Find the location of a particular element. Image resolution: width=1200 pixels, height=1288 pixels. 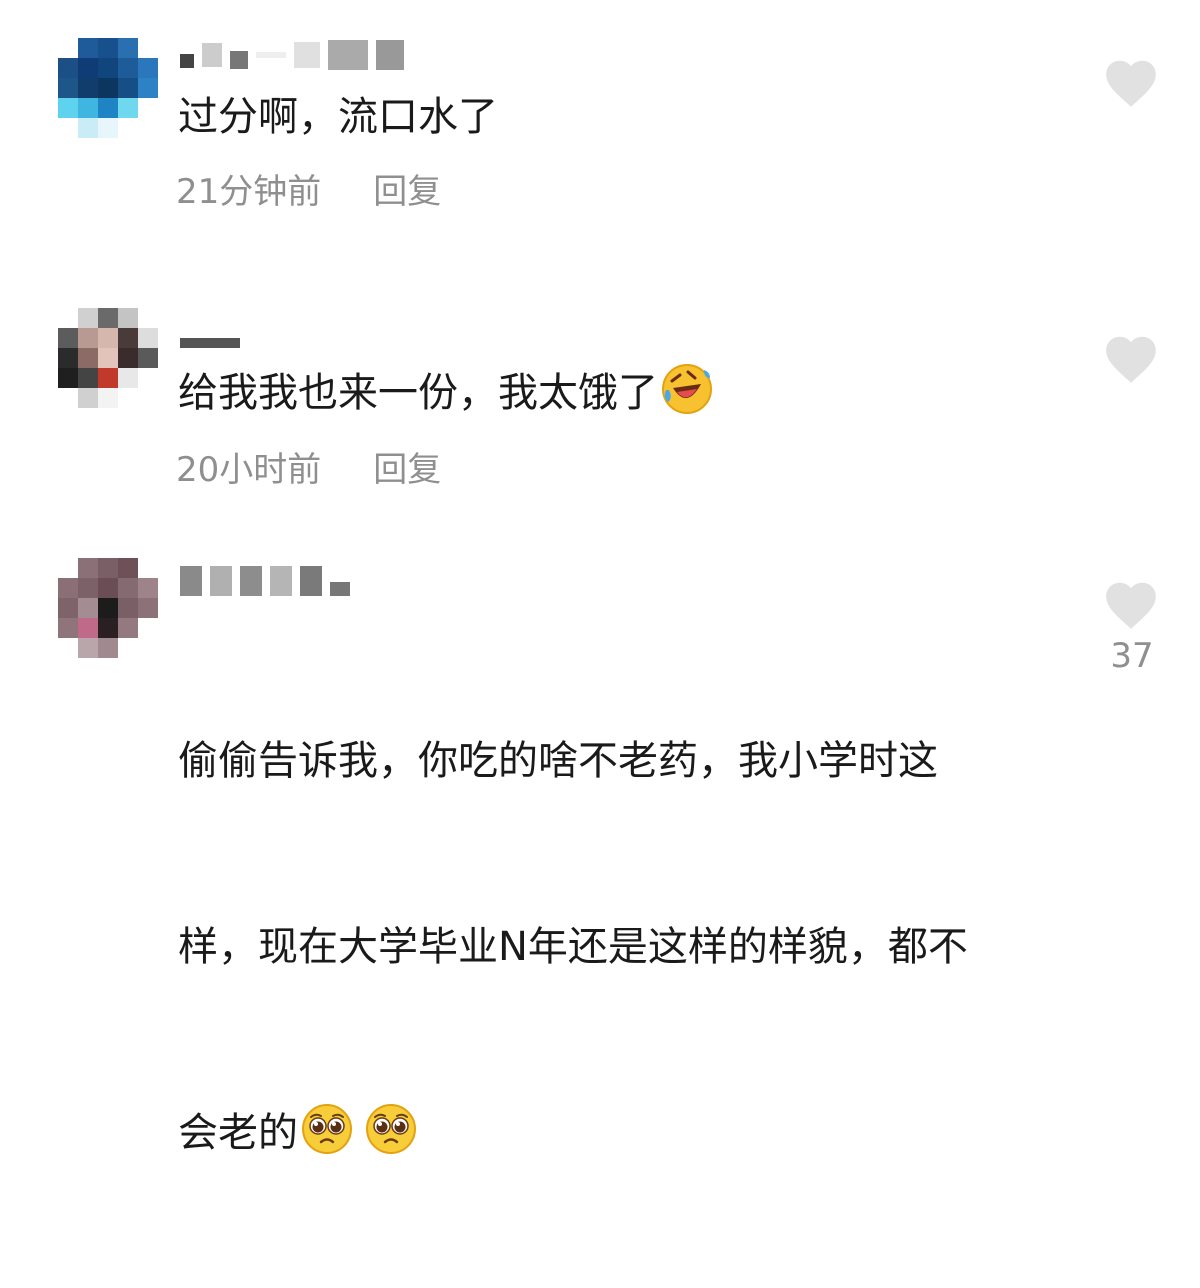

like-count: 37 is located at coordinates (1132, 656).